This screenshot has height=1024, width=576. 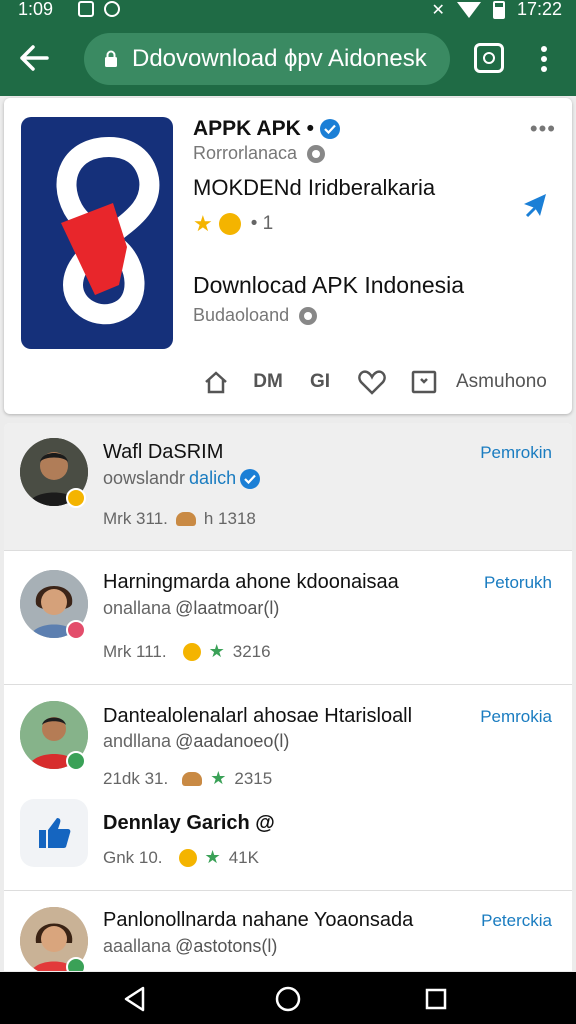 What do you see at coordinates (253, 128) in the screenshot?
I see `app-title-text: APPK APK •` at bounding box center [253, 128].